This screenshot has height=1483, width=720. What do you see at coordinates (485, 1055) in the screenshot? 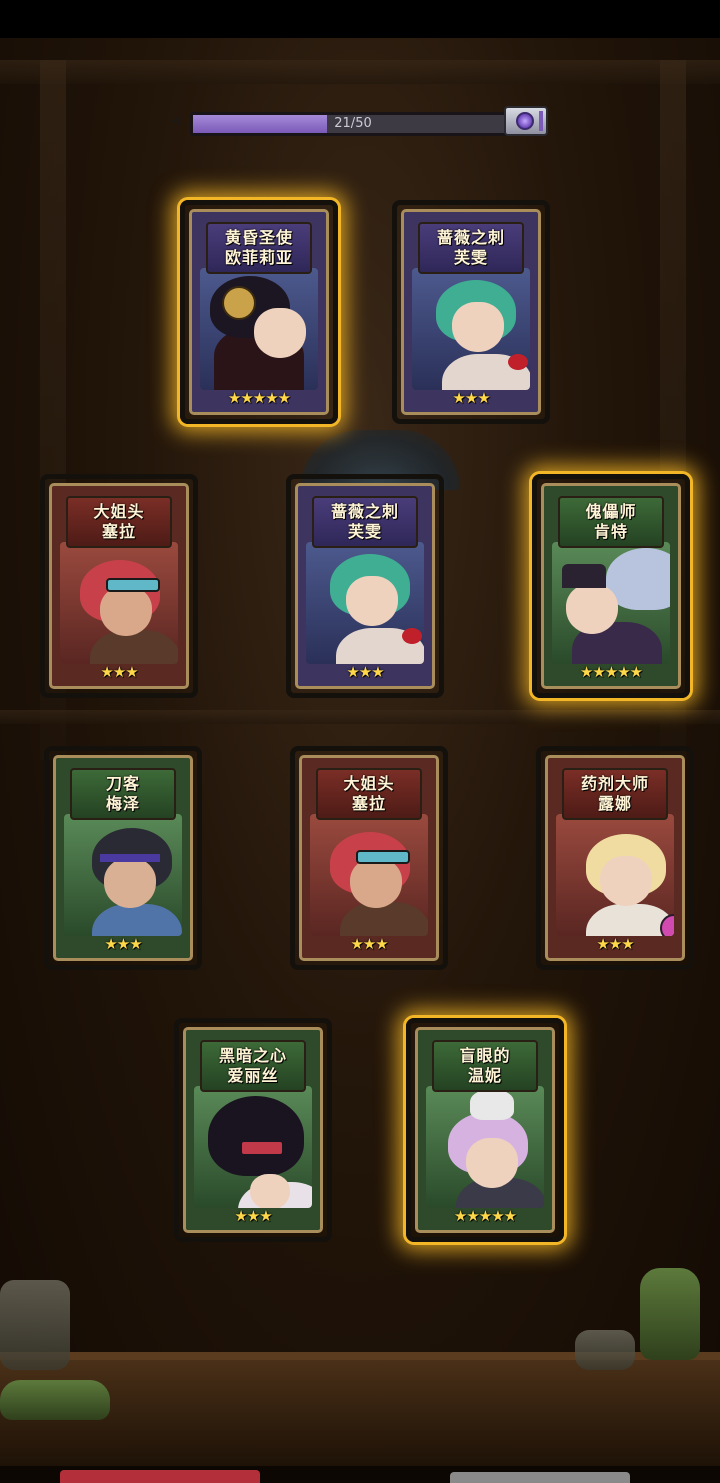
I see `hero-title: 盲眼的` at bounding box center [485, 1055].